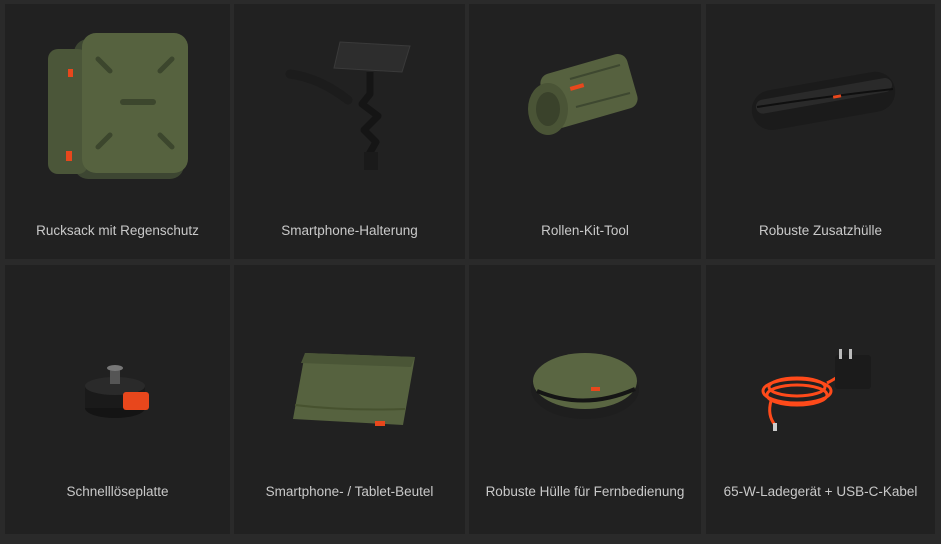 This screenshot has height=544, width=941. What do you see at coordinates (820, 104) in the screenshot?
I see `hard-case-icon` at bounding box center [820, 104].